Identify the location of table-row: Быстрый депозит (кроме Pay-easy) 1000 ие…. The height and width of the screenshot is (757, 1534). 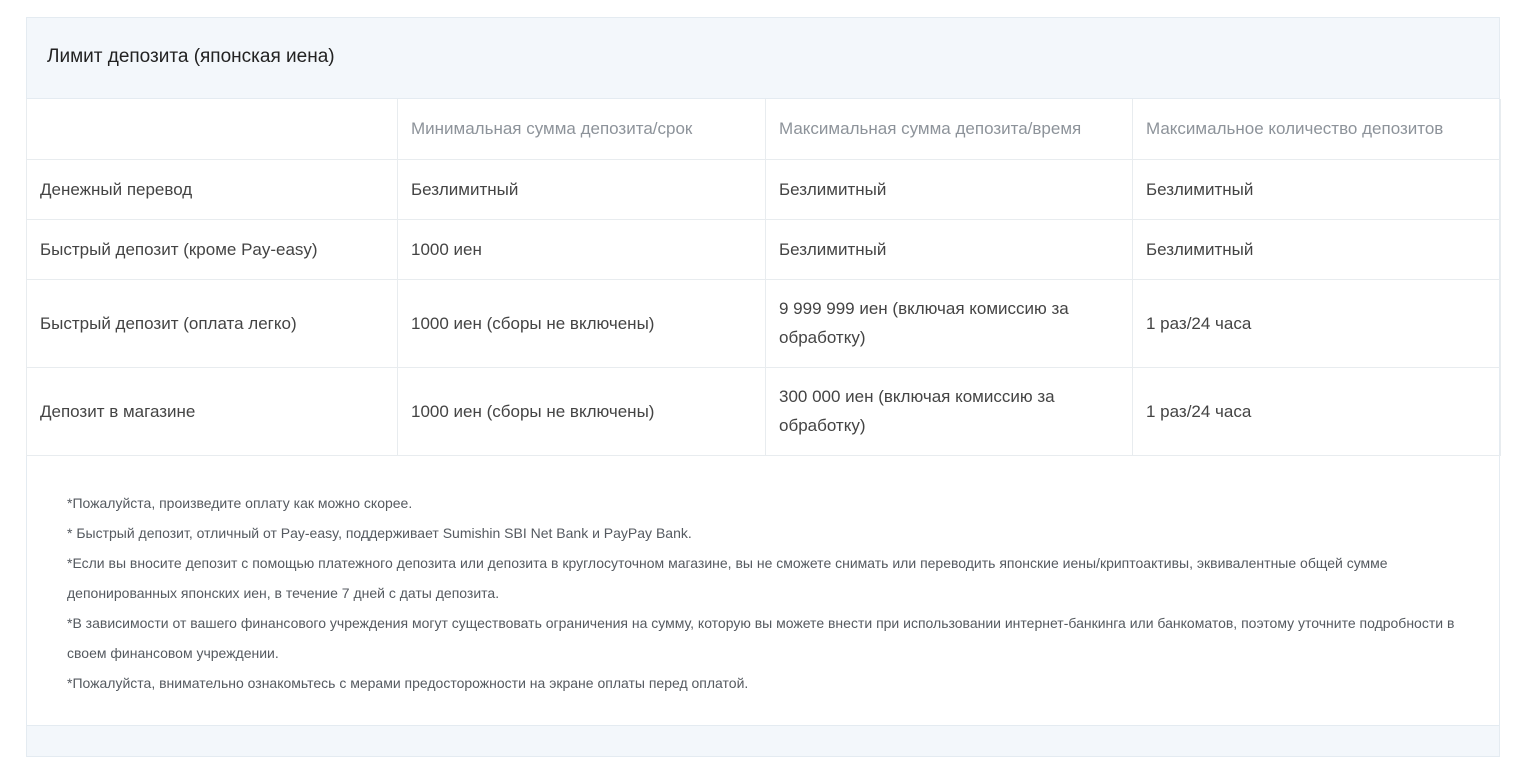
(763, 249).